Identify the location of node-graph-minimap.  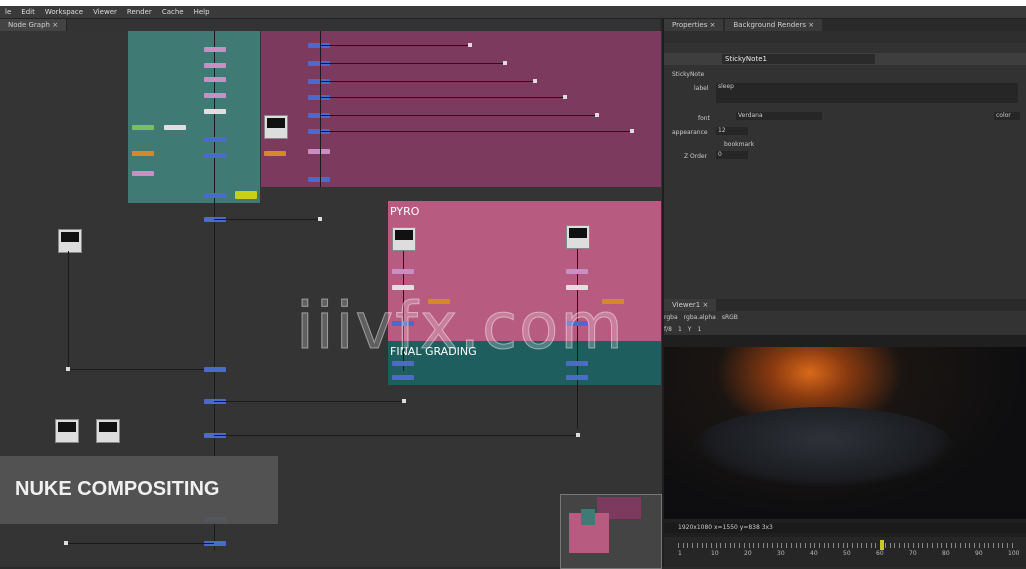
(611, 531).